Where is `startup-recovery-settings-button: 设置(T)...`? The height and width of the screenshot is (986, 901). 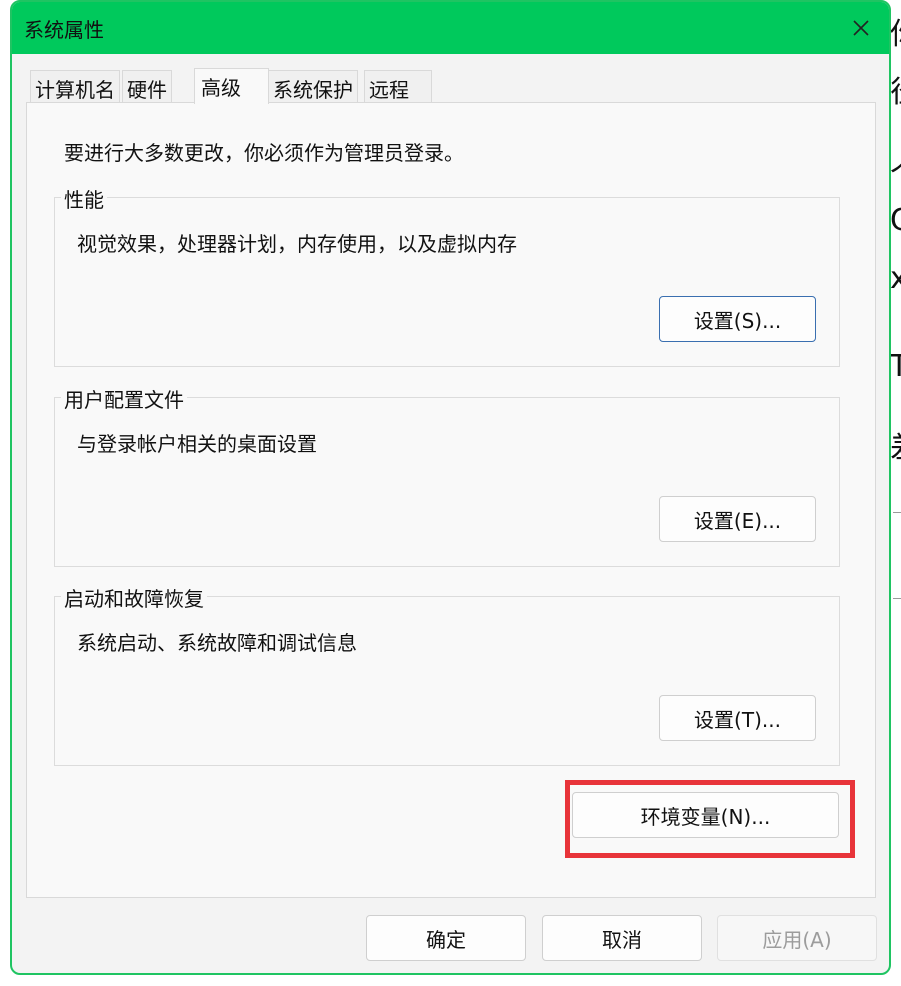
startup-recovery-settings-button: 设置(T)... is located at coordinates (737, 718).